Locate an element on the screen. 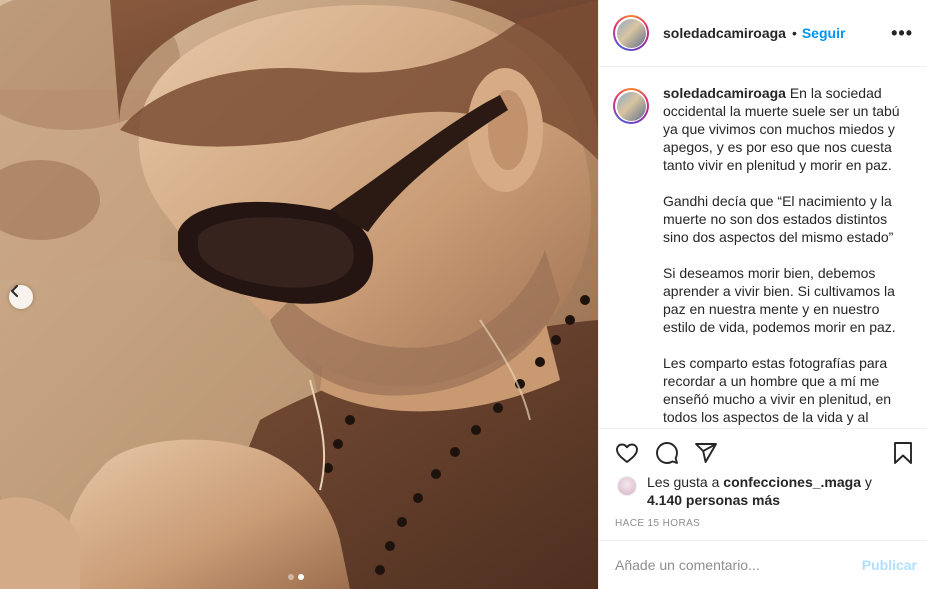 This screenshot has height=589, width=927. comment-input is located at coordinates (738, 565).